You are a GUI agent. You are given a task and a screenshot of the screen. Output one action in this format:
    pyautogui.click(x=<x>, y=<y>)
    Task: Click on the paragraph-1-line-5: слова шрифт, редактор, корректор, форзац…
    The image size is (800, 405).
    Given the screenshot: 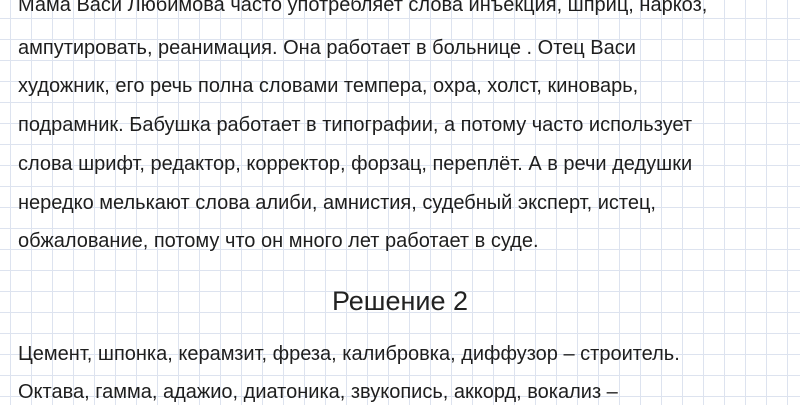 What is the action you would take?
    pyautogui.click(x=355, y=164)
    